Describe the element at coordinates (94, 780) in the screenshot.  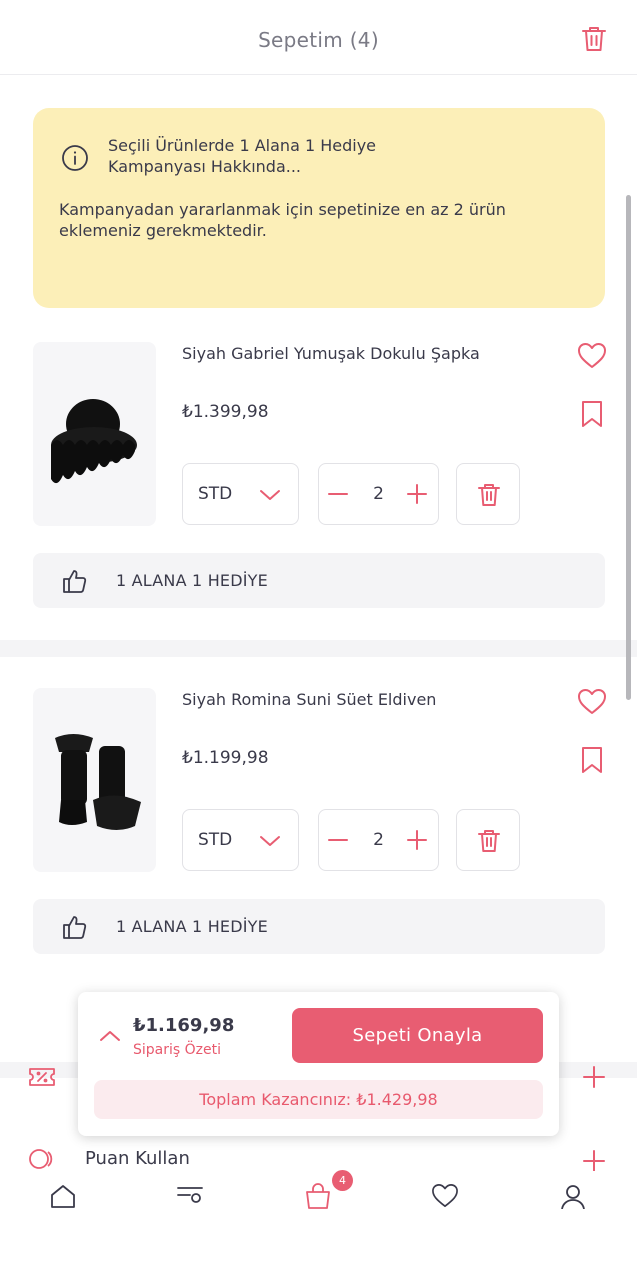
I see `product-image-gloves` at that location.